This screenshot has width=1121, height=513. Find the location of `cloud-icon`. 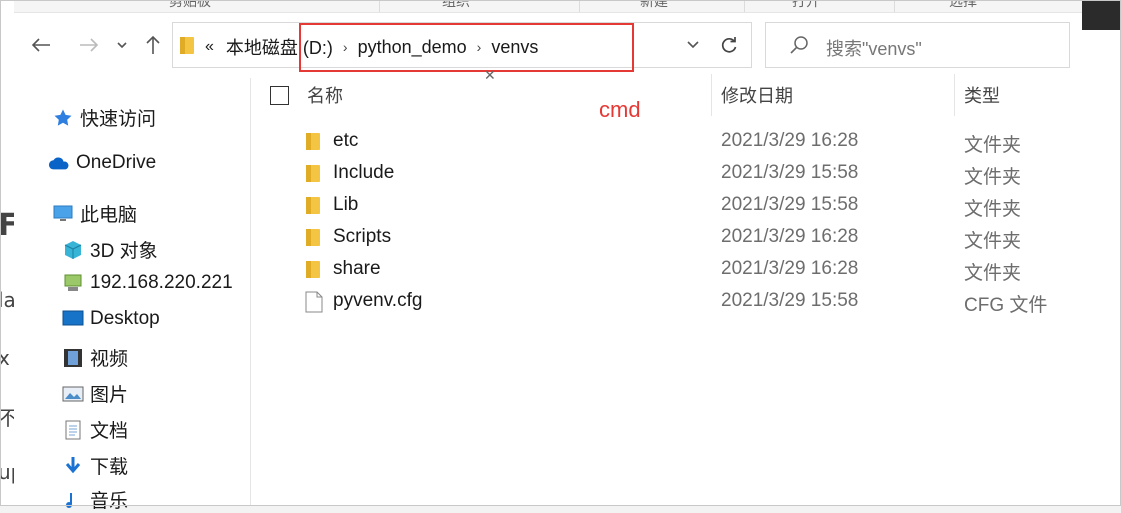

cloud-icon is located at coordinates (59, 163).